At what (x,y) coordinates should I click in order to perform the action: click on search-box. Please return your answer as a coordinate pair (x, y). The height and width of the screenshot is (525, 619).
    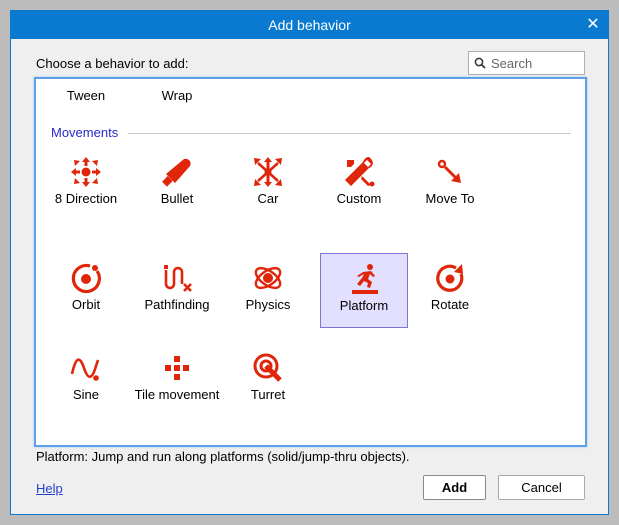
    Looking at the image, I should click on (526, 63).